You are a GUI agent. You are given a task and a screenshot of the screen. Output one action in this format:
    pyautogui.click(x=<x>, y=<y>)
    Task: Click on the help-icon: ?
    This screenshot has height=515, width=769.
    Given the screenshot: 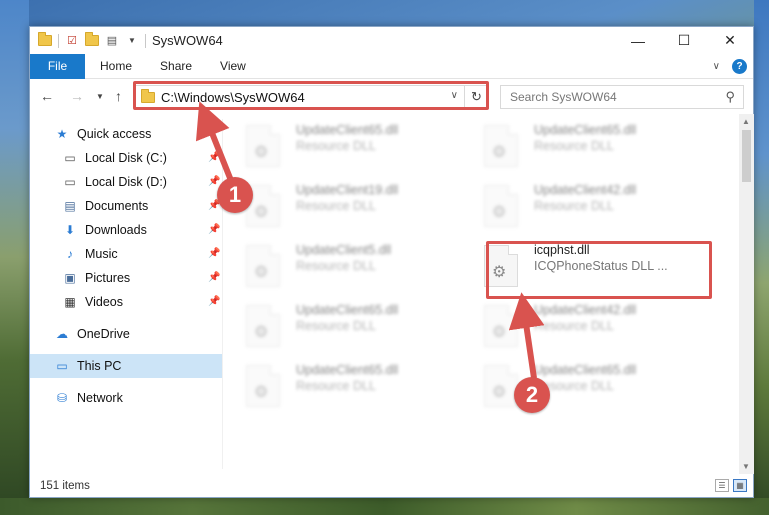 What is the action you would take?
    pyautogui.click(x=739, y=66)
    